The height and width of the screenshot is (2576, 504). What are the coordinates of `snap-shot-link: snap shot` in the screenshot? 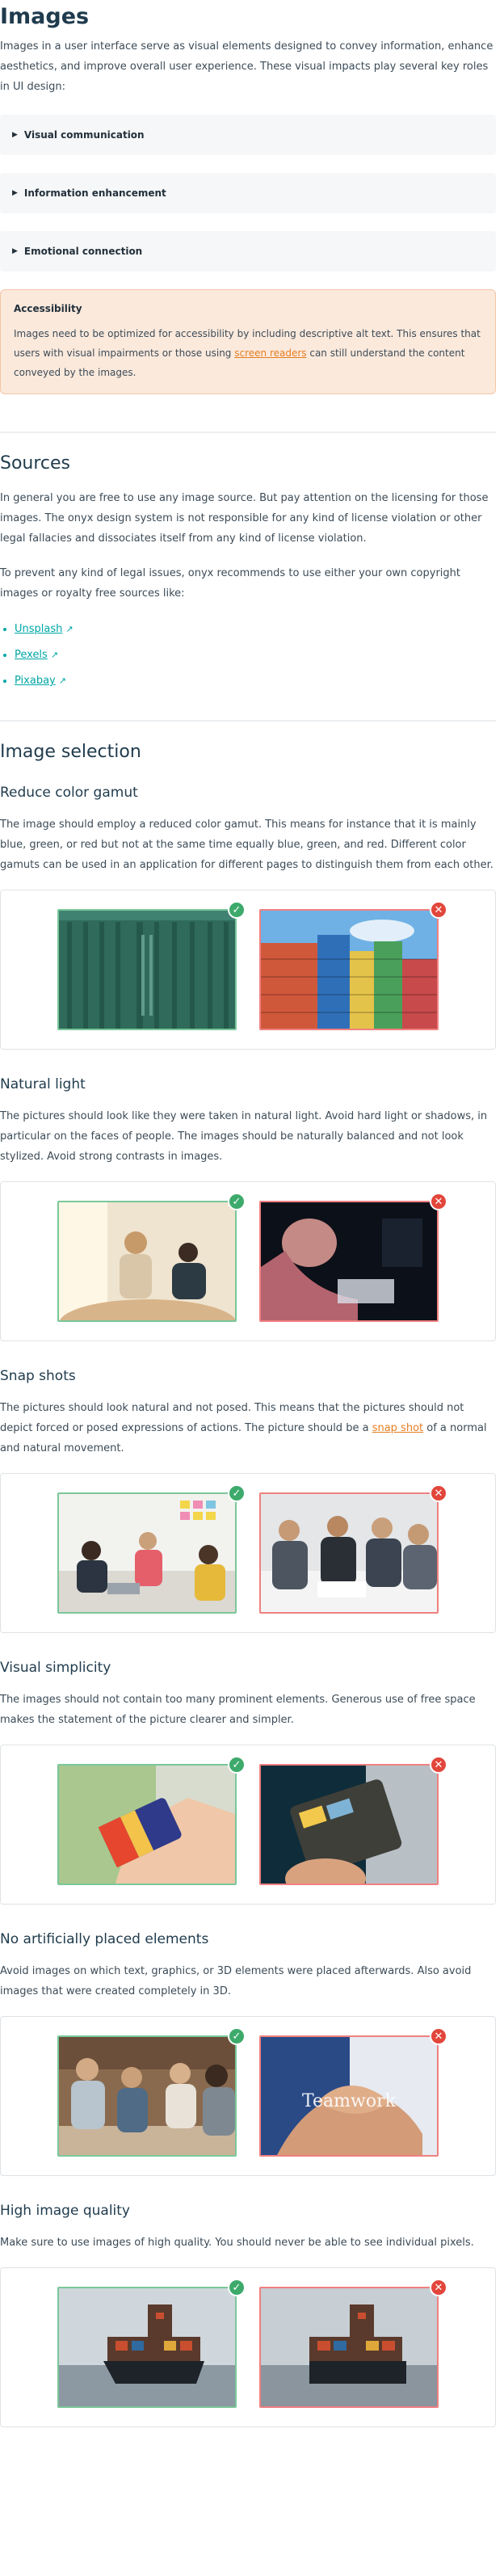 It's located at (397, 1428).